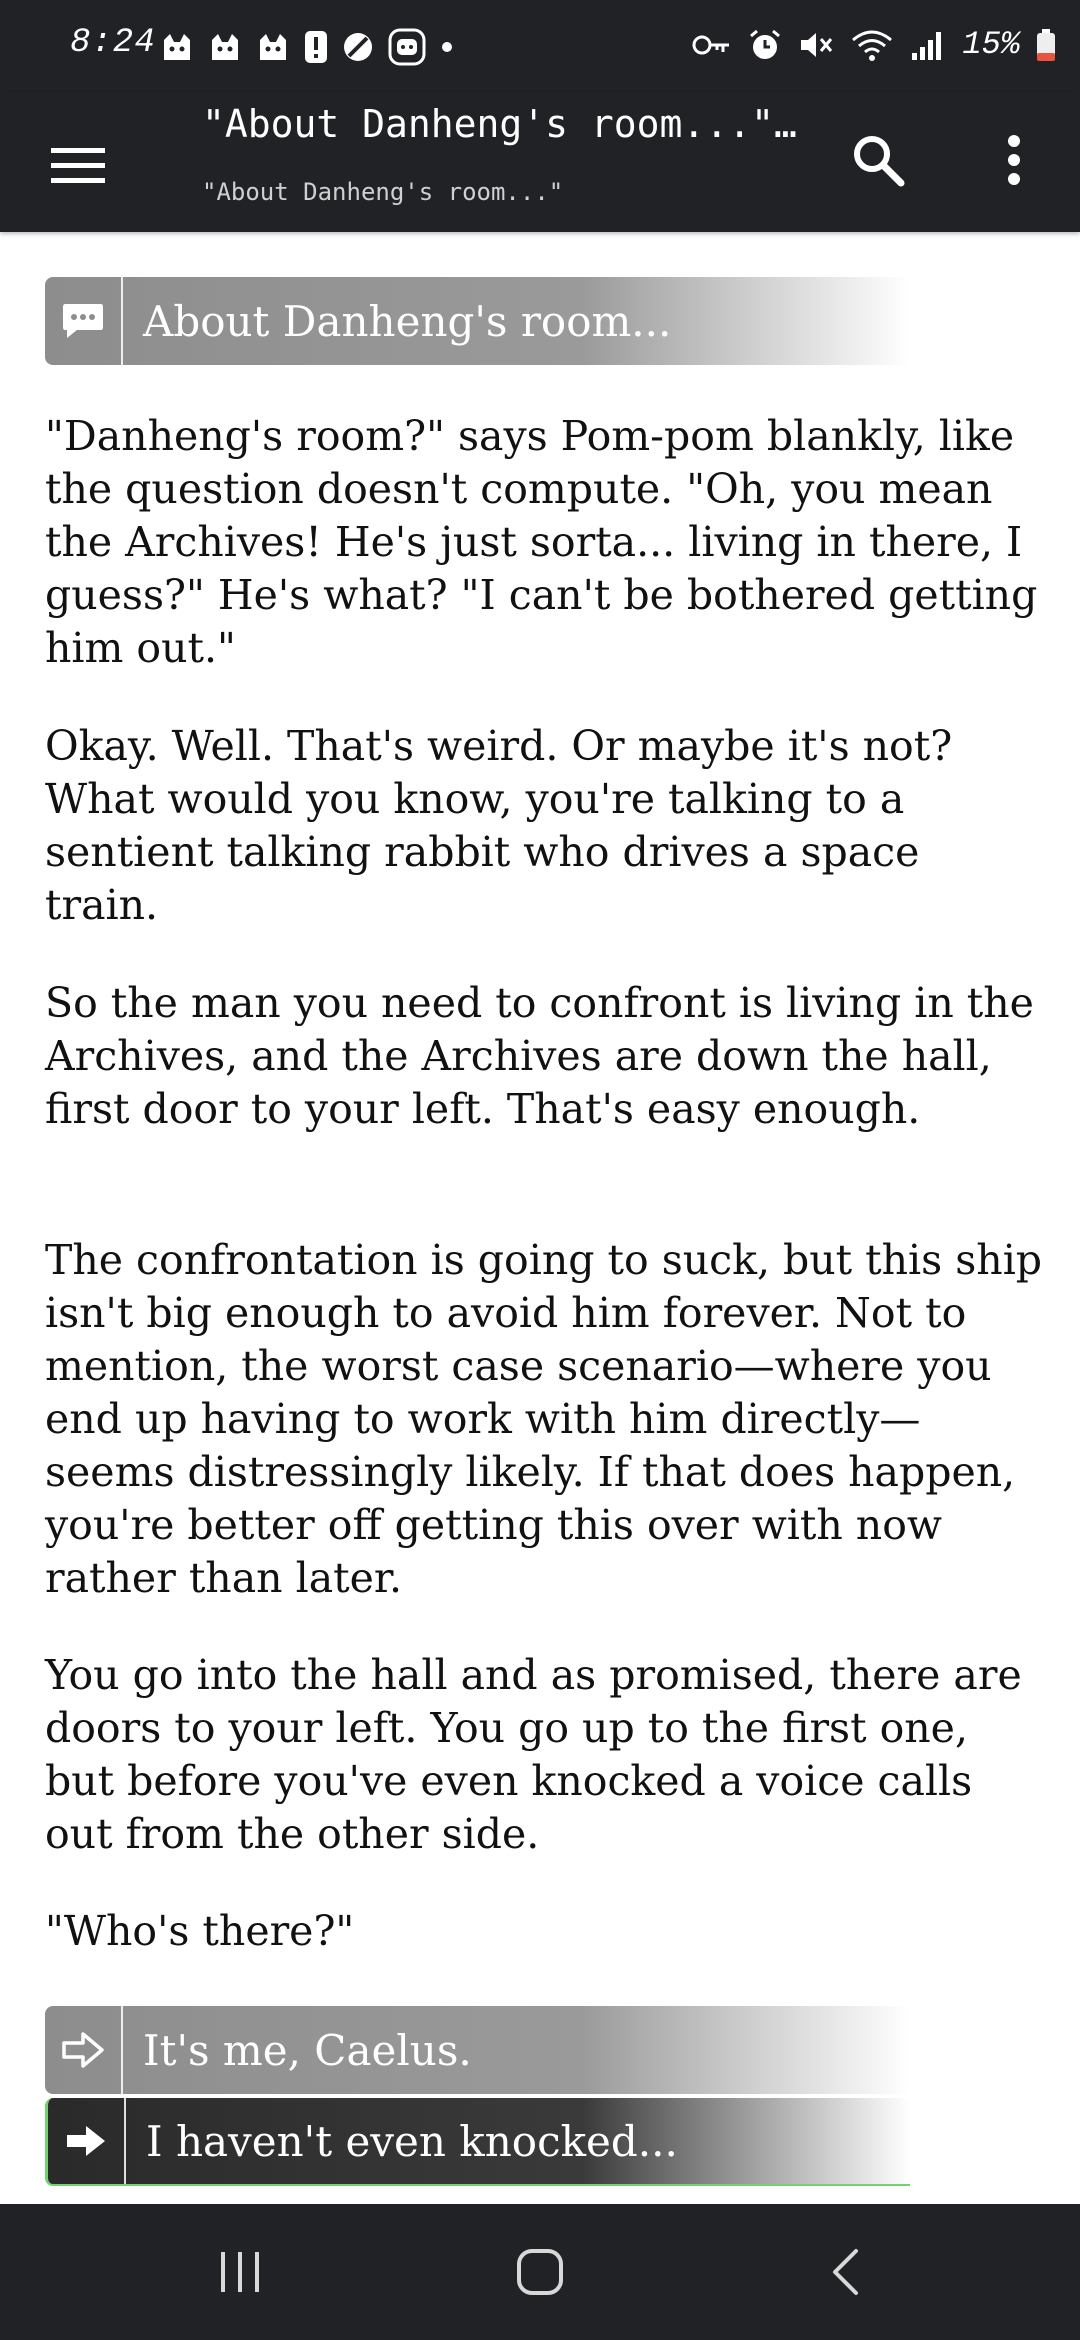 The height and width of the screenshot is (2340, 1080). I want to click on mute-icon, so click(817, 44).